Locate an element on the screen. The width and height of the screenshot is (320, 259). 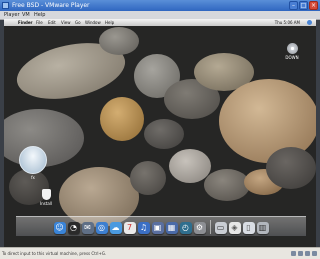
desktop-icon-install: Install is located at coordinates (46, 197).